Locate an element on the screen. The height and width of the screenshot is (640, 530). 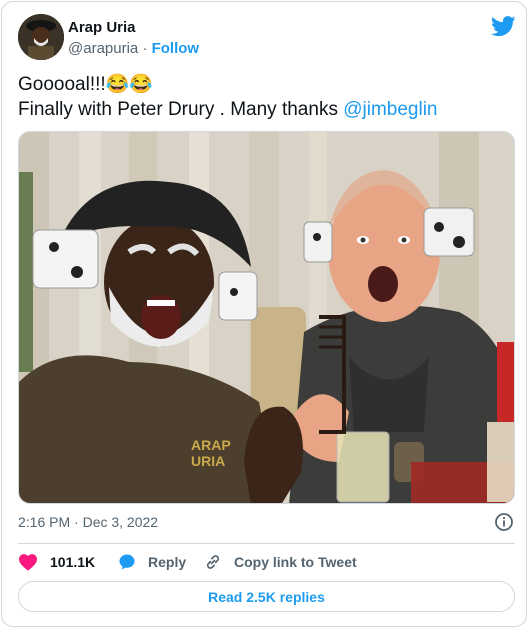
mention-link: @jimbeglin is located at coordinates (390, 109).